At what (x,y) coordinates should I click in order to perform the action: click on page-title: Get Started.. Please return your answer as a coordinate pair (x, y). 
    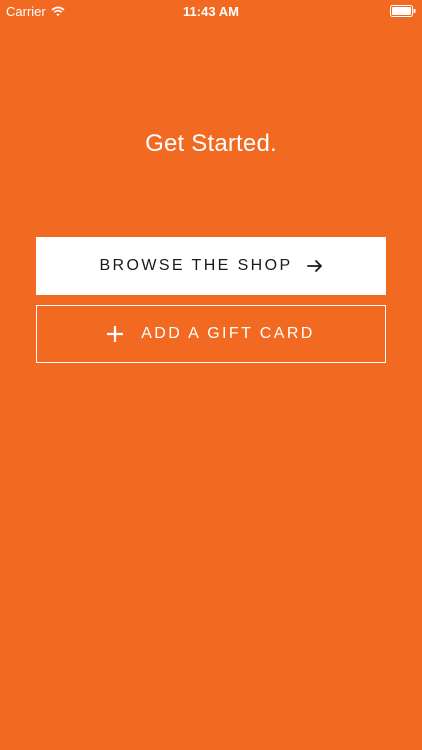
    Looking at the image, I should click on (211, 143).